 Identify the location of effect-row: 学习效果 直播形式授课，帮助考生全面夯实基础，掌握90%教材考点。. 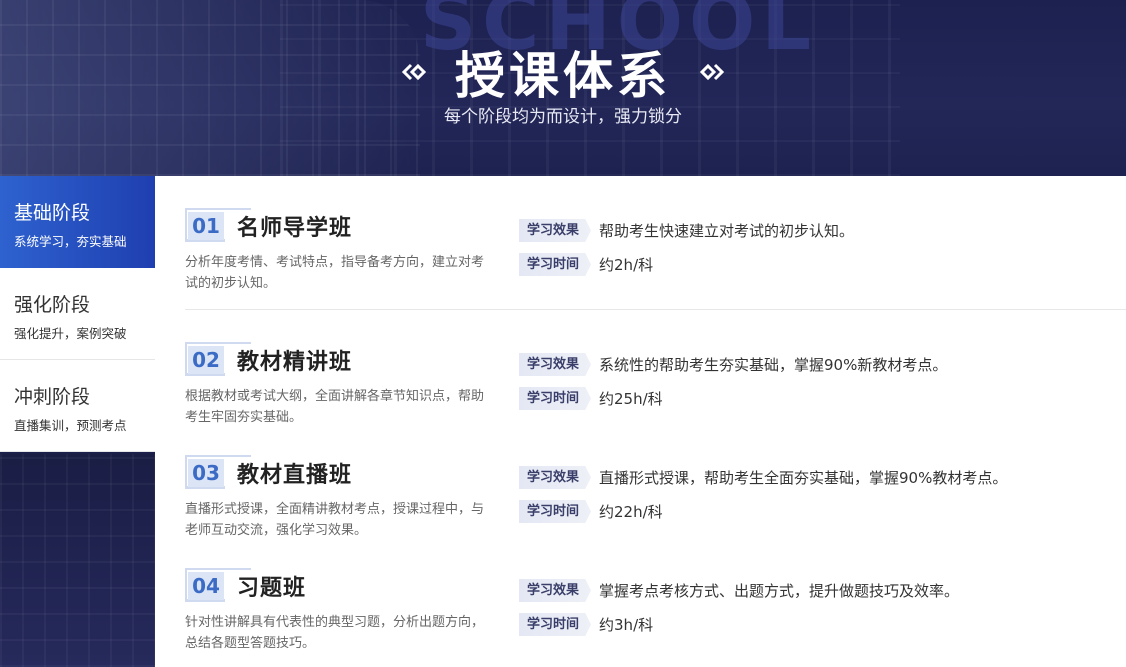
(763, 477).